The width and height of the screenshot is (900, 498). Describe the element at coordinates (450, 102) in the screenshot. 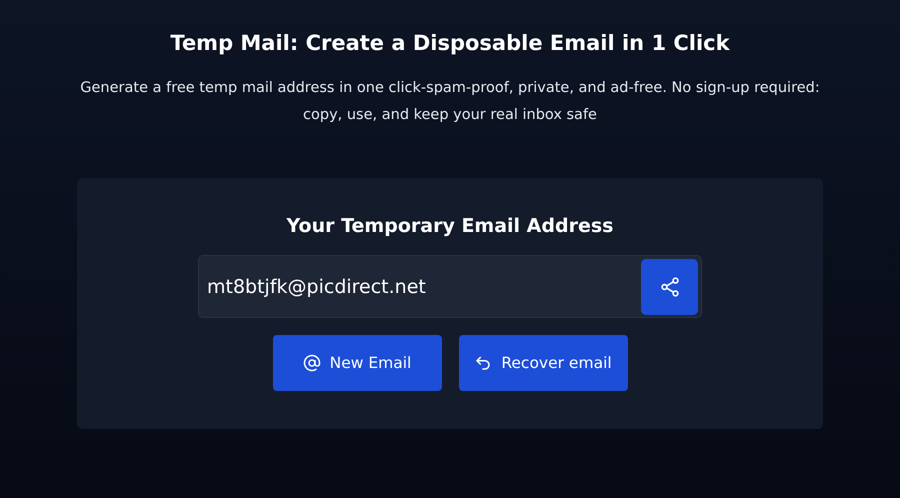

I see `page-subtitle: Generate a free temp mail address in one click-spam-proof, private, and ad-free. No sign-up required: copy, use, and keep your real inbox safe` at that location.